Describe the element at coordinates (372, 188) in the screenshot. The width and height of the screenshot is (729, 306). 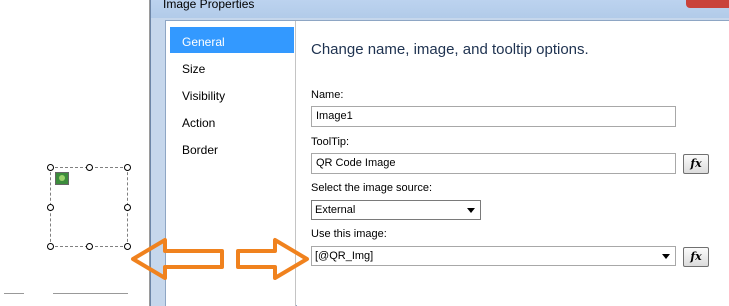
I see `image-source-label: Select the image source:` at that location.